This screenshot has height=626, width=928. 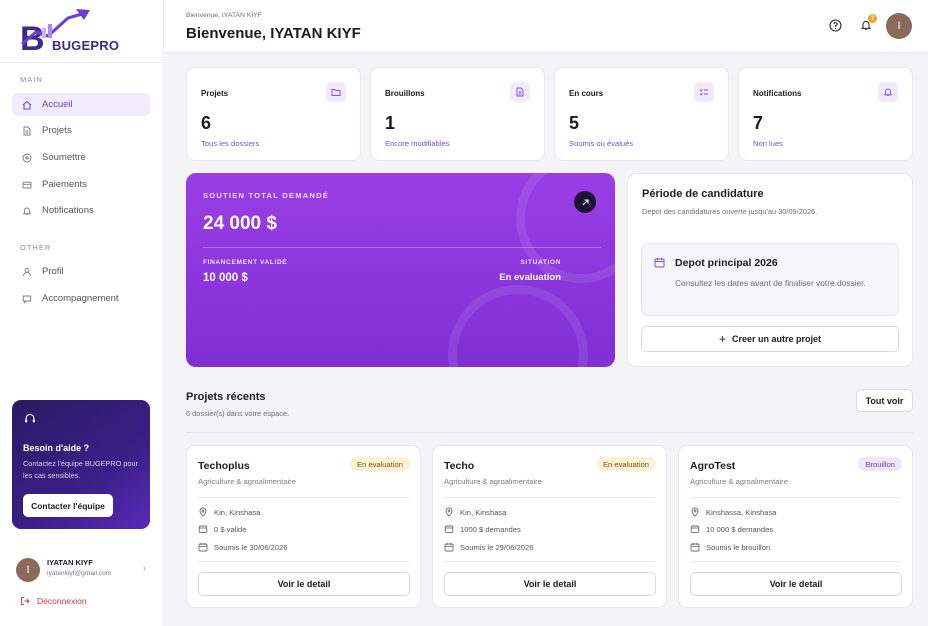 I want to click on sidebar-item-label: Projets, so click(x=57, y=130).